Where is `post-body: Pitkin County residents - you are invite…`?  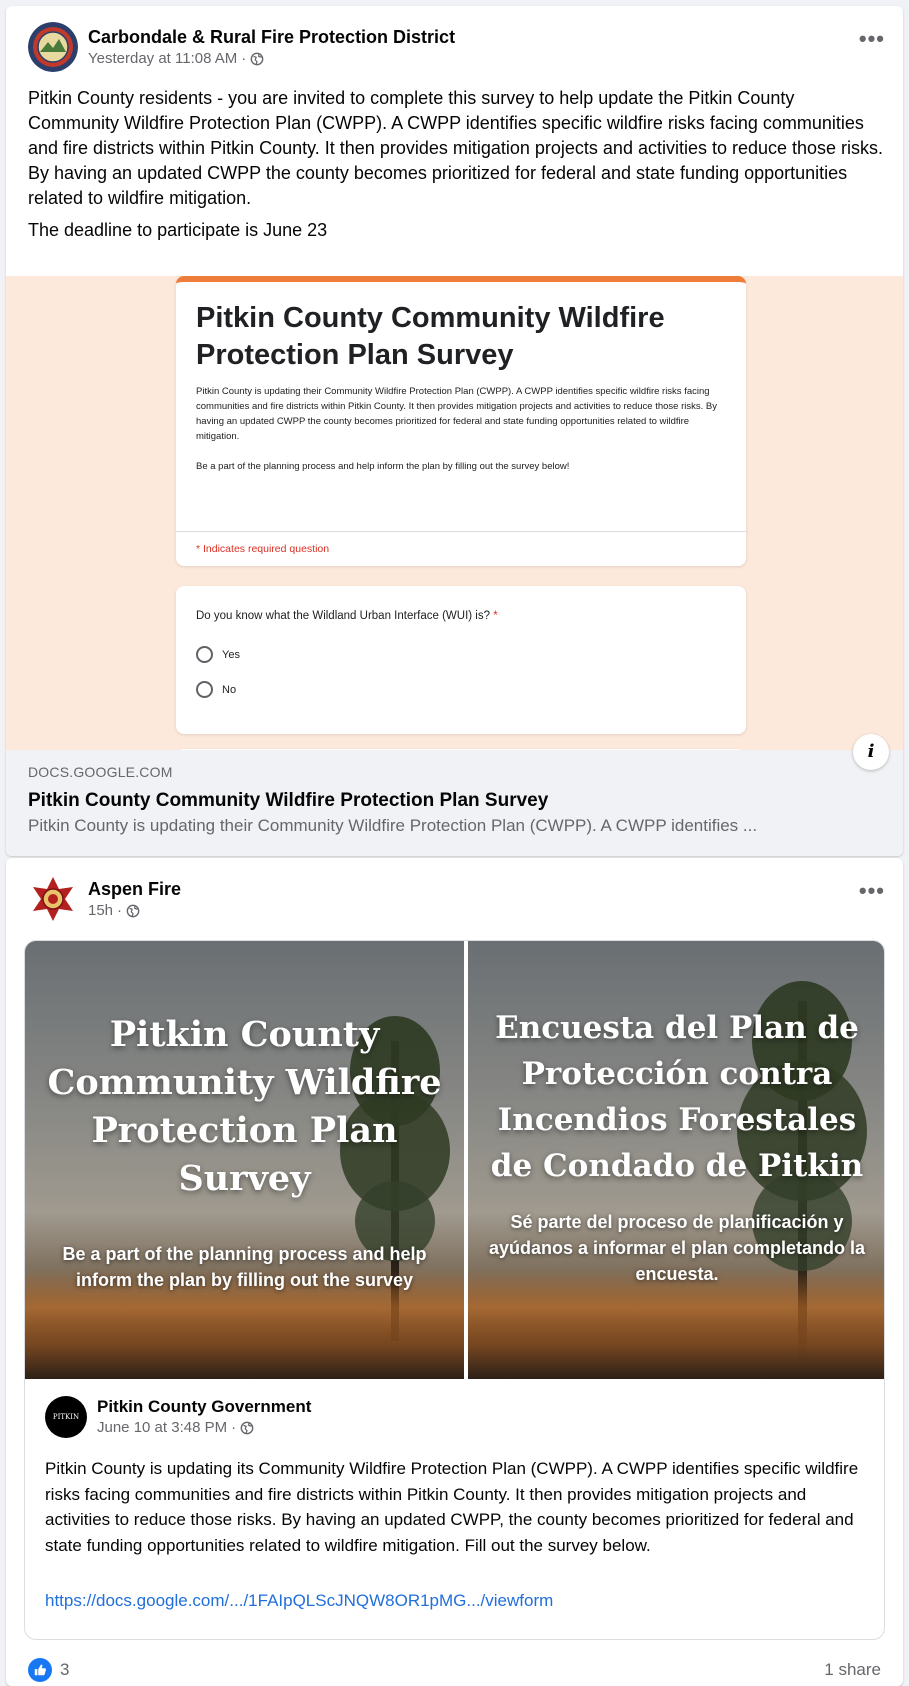
post-body: Pitkin County residents - you are invite… is located at coordinates (456, 148).